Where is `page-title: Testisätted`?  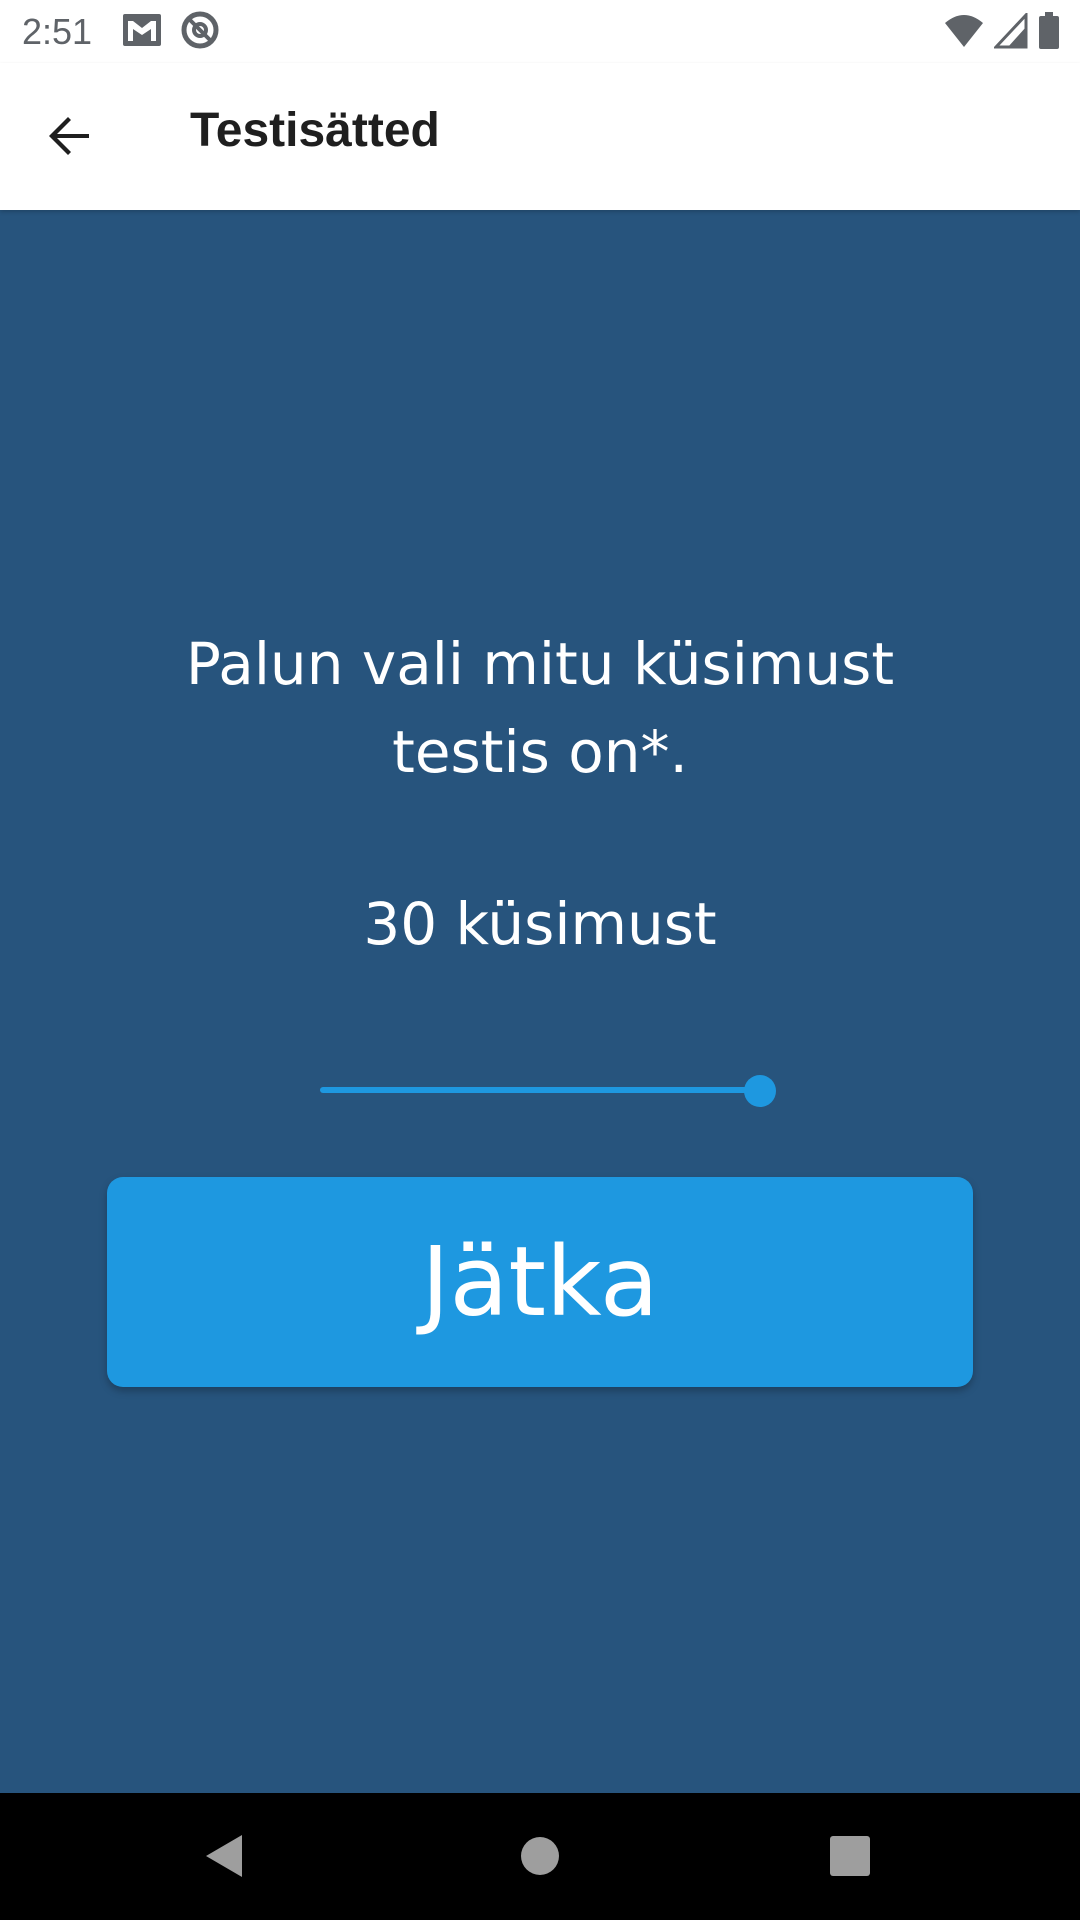
page-title: Testisätted is located at coordinates (315, 130).